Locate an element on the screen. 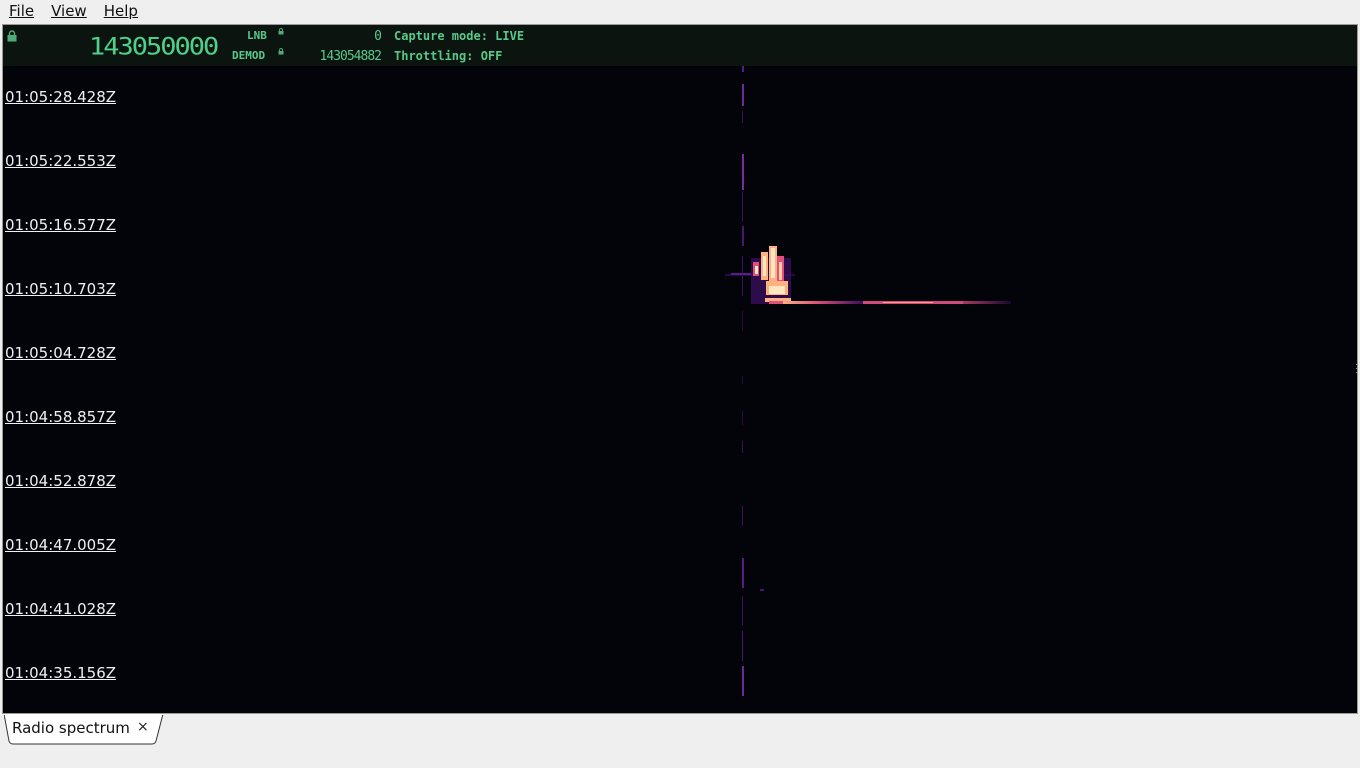 Image resolution: width=1360 pixels, height=768 pixels. menu-file: File is located at coordinates (21, 11).